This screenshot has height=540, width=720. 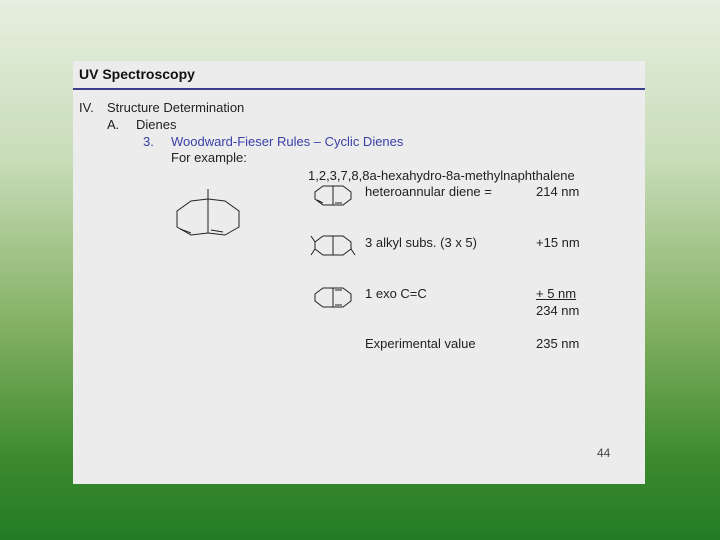 I want to click on calc-row-2-value: +15 nm, so click(x=558, y=242).